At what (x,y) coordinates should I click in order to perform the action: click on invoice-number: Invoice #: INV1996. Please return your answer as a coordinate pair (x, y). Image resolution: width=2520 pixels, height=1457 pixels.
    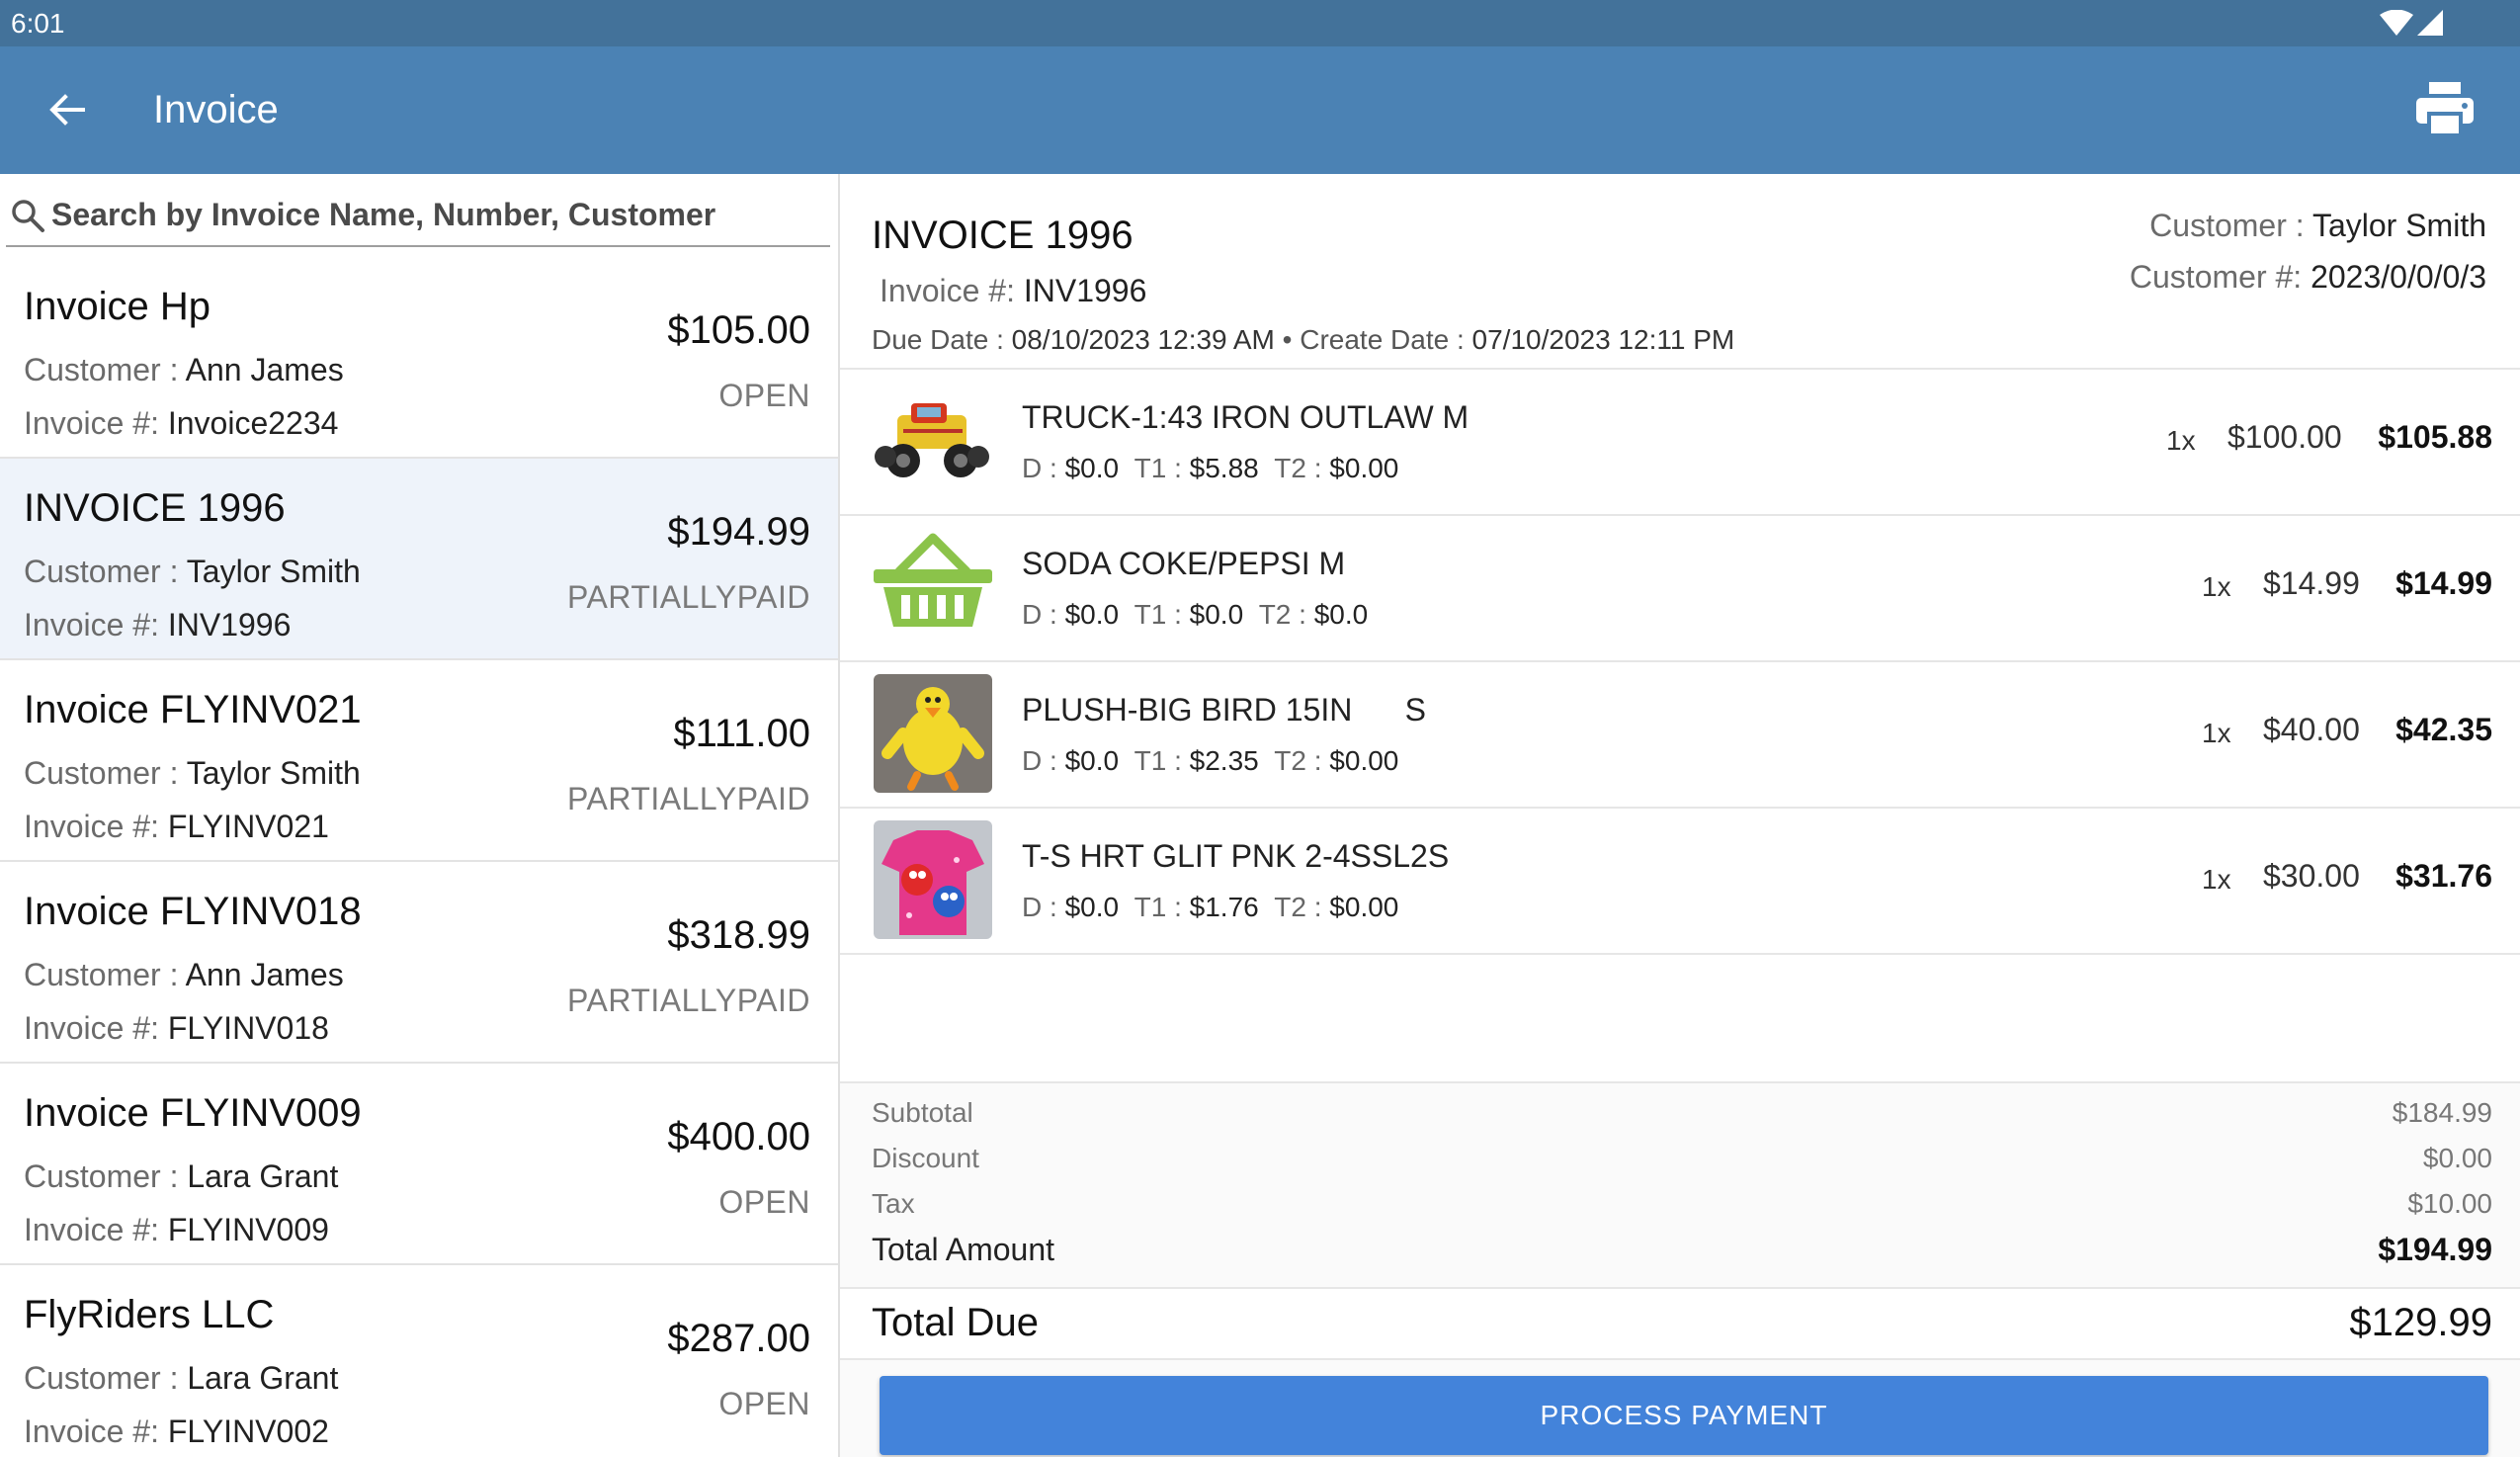
    Looking at the image, I should click on (157, 625).